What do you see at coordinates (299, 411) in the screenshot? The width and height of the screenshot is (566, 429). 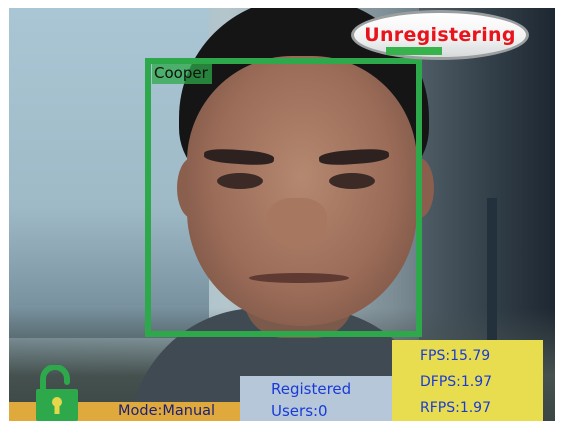 I see `registered-users-count: Users:0` at bounding box center [299, 411].